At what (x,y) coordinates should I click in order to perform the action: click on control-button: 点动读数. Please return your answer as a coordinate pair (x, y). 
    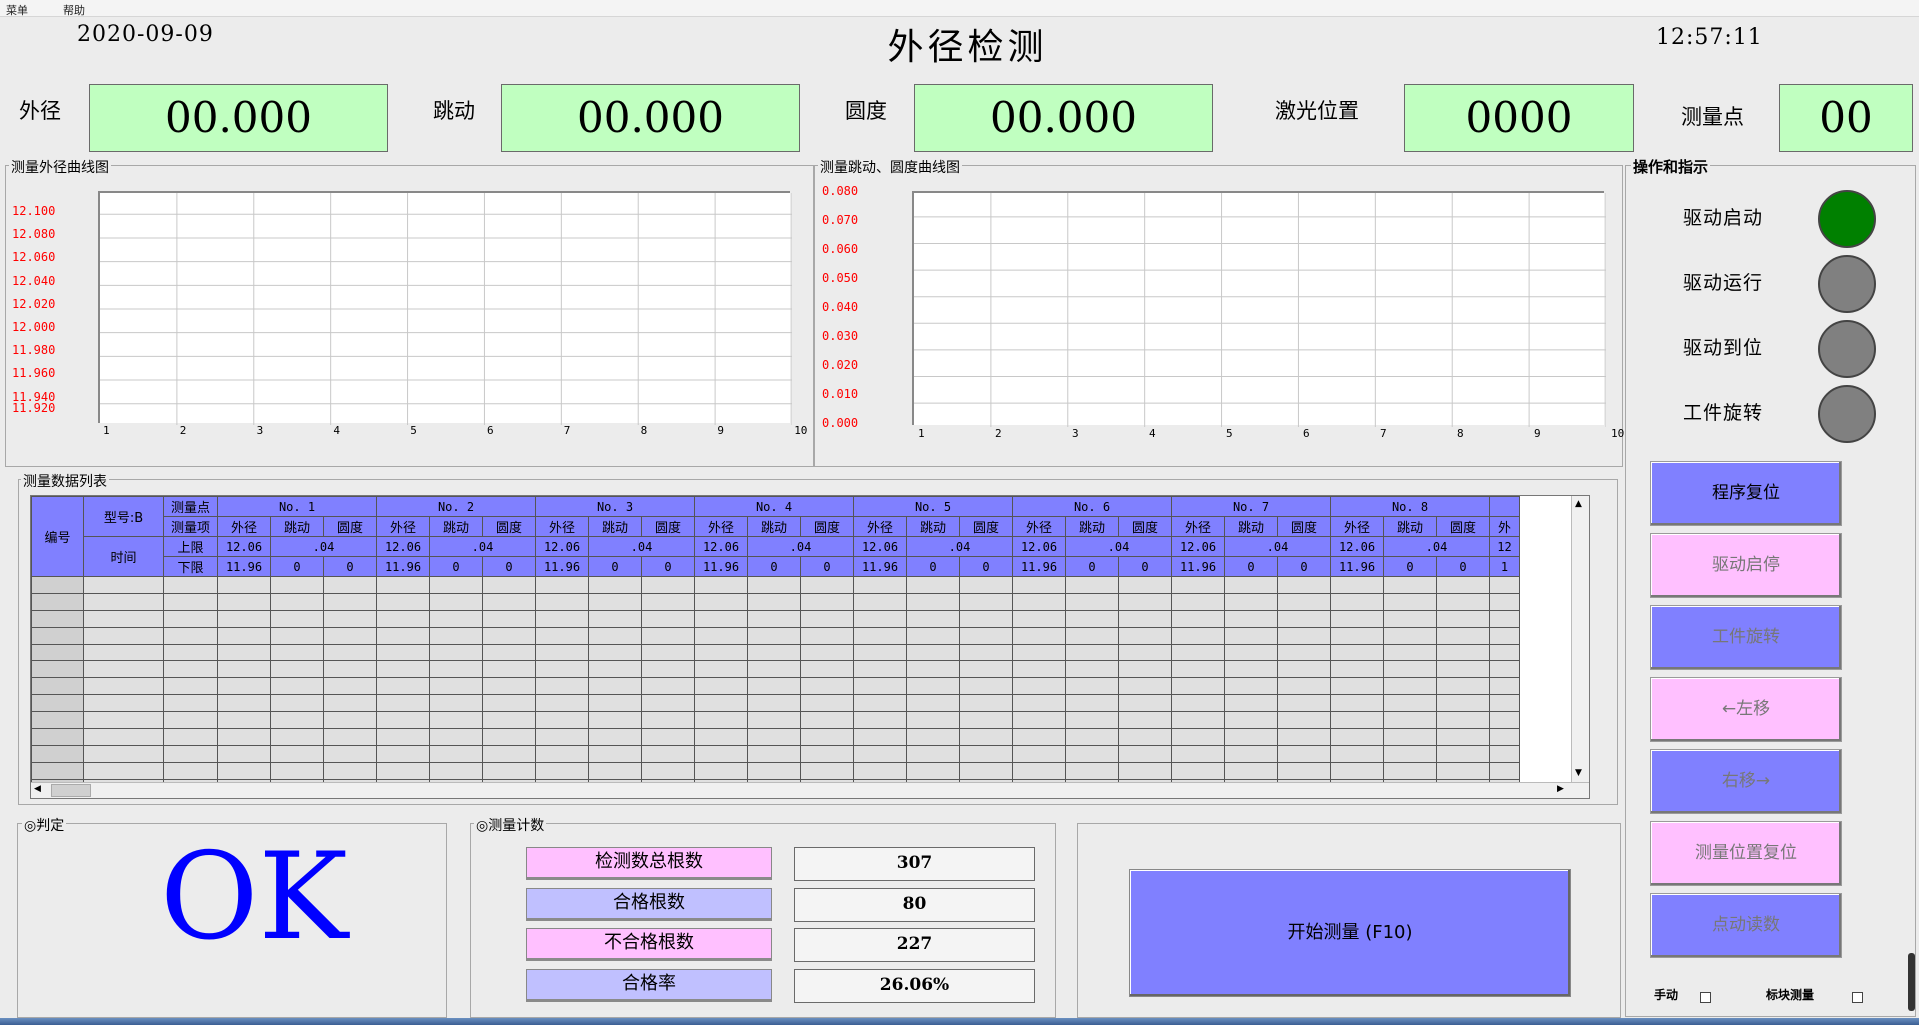
    Looking at the image, I should click on (1746, 925).